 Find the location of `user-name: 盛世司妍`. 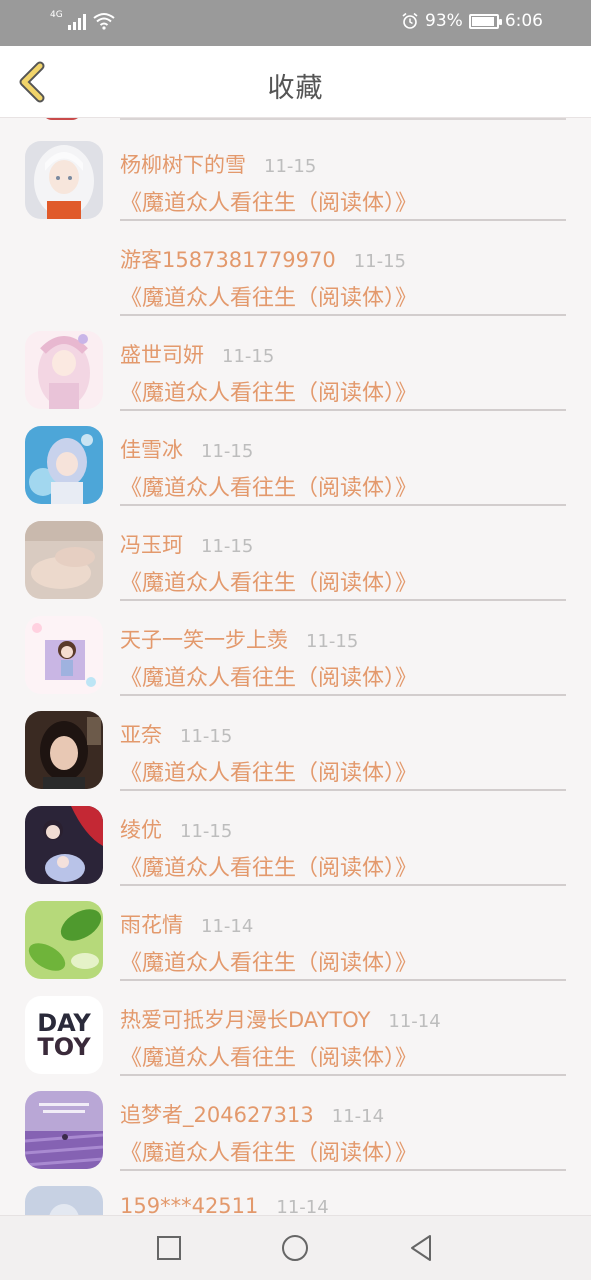

user-name: 盛世司妍 is located at coordinates (162, 354).